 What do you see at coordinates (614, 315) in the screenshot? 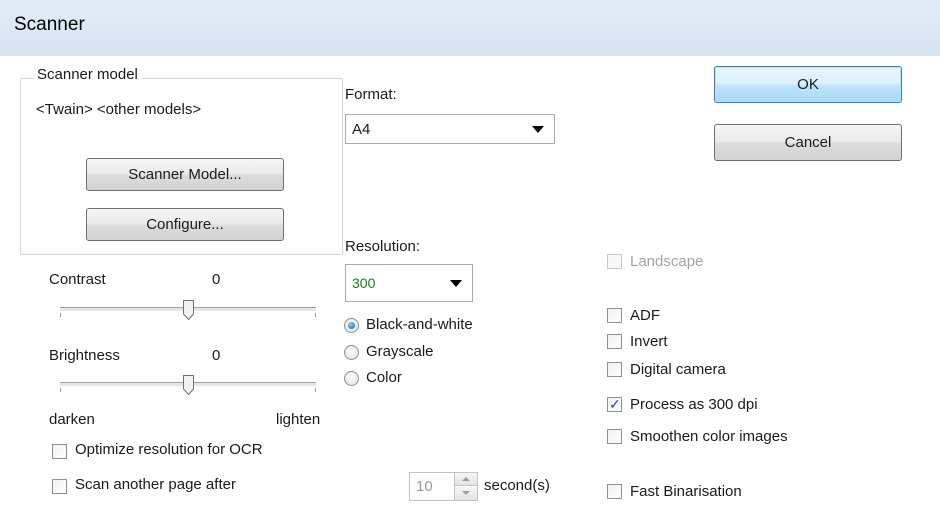
I see `adf-checkbox` at bounding box center [614, 315].